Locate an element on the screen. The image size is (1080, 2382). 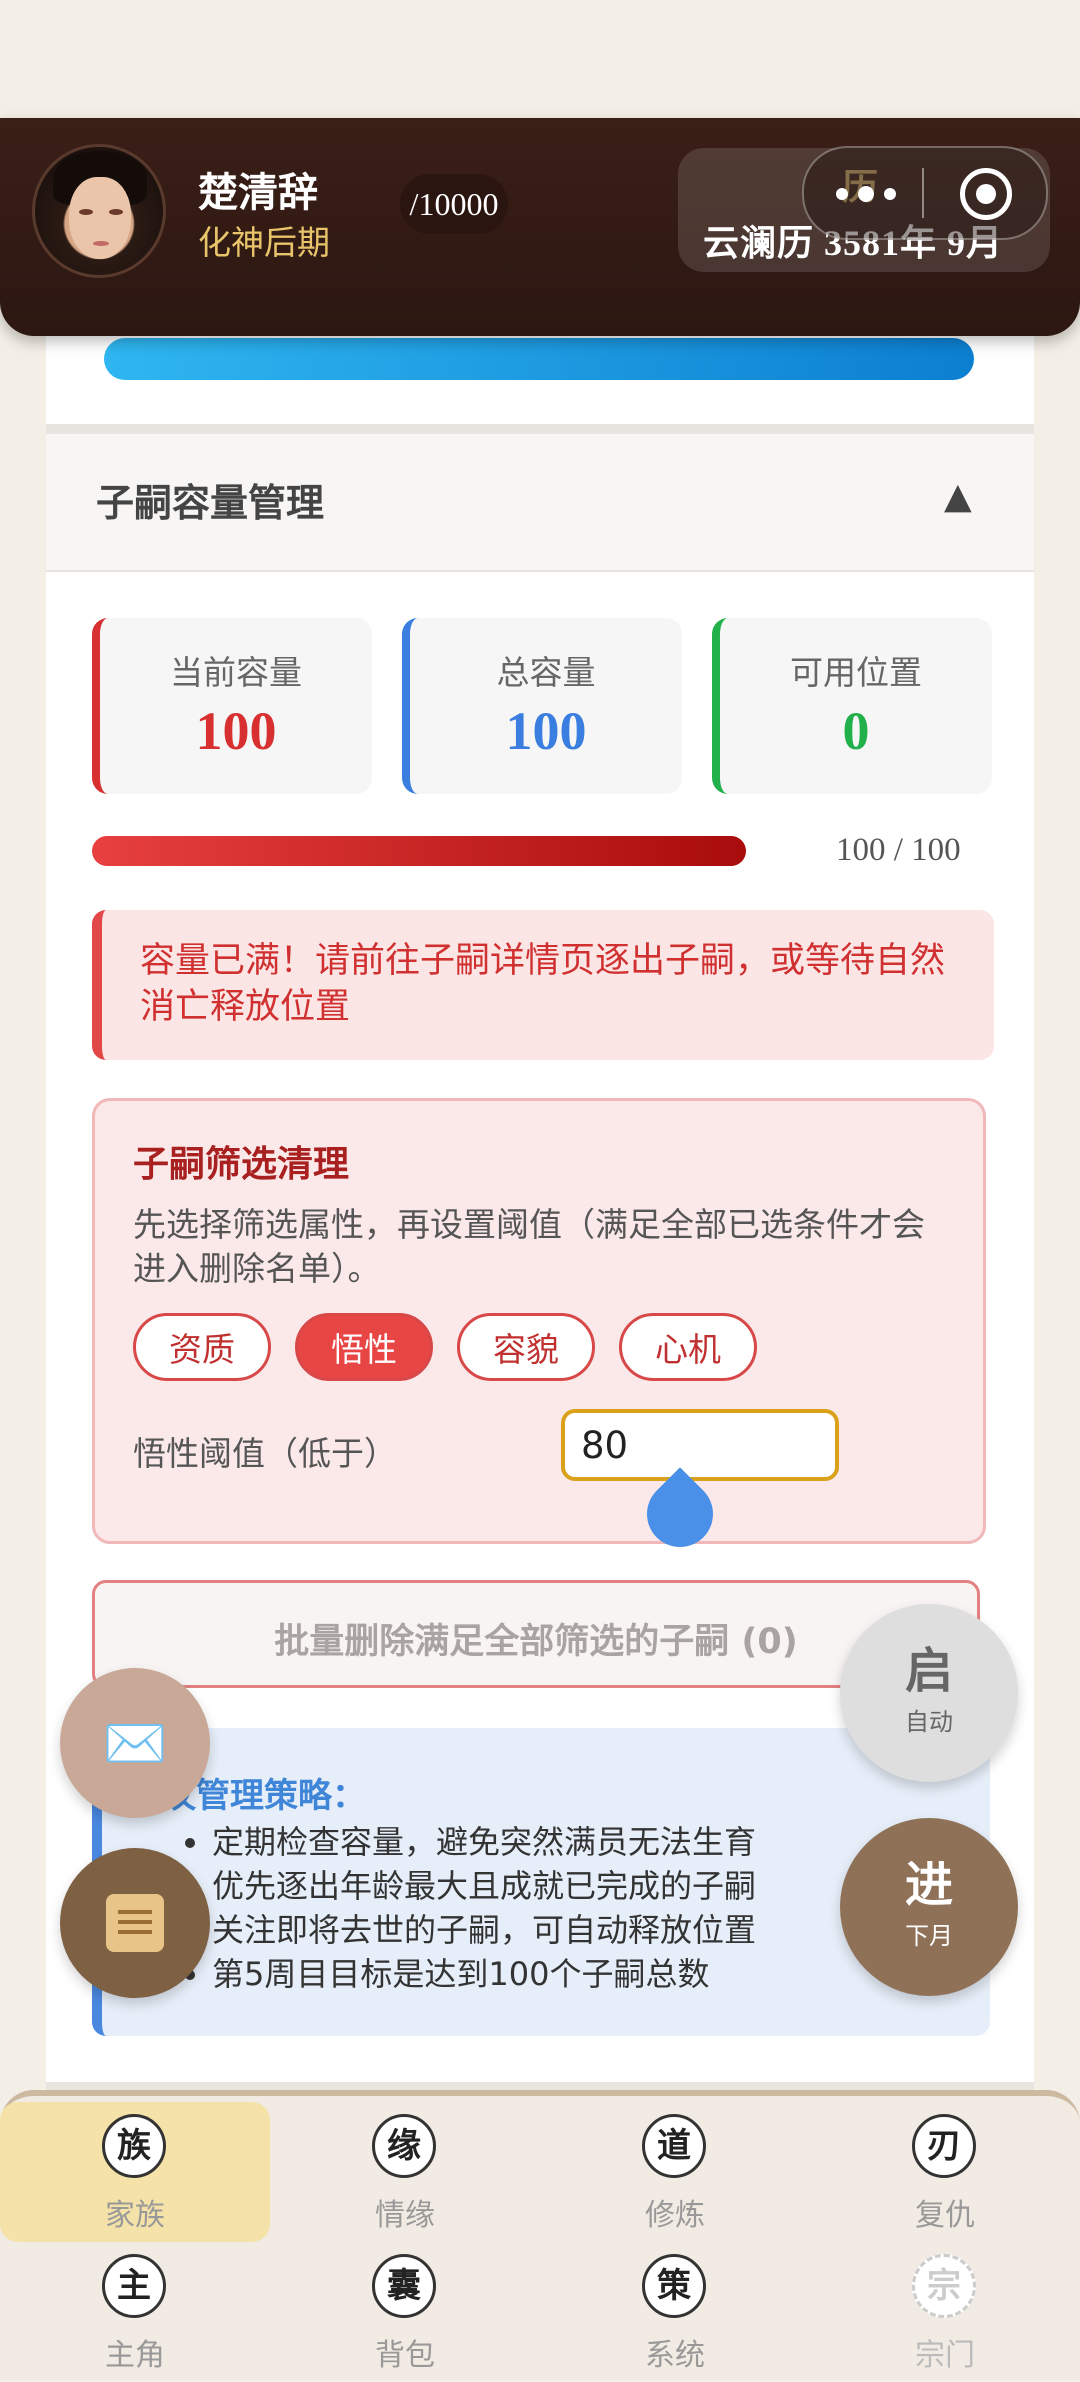
text-cursor-handle is located at coordinates (680, 1514).